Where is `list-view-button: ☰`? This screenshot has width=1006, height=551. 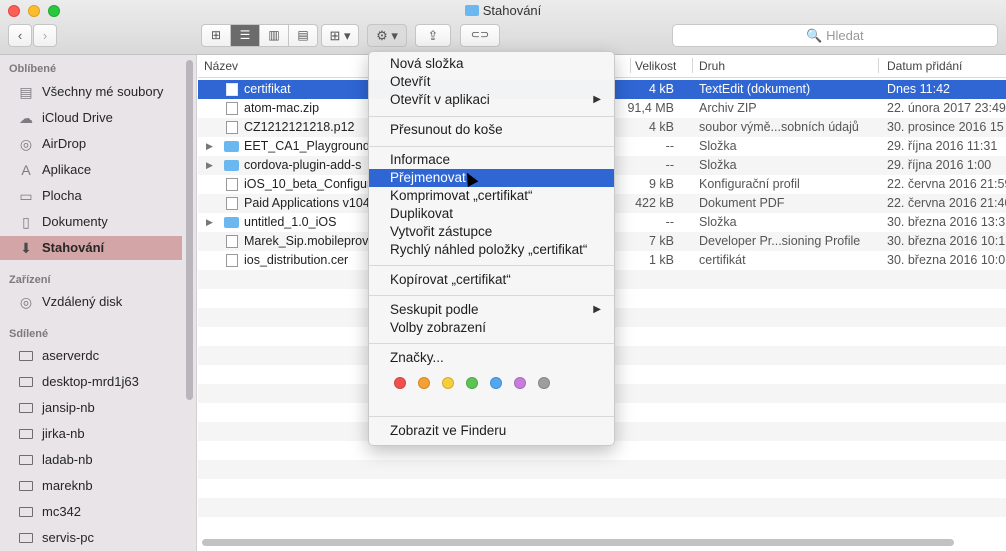
list-view-button: ☰ is located at coordinates (245, 35).